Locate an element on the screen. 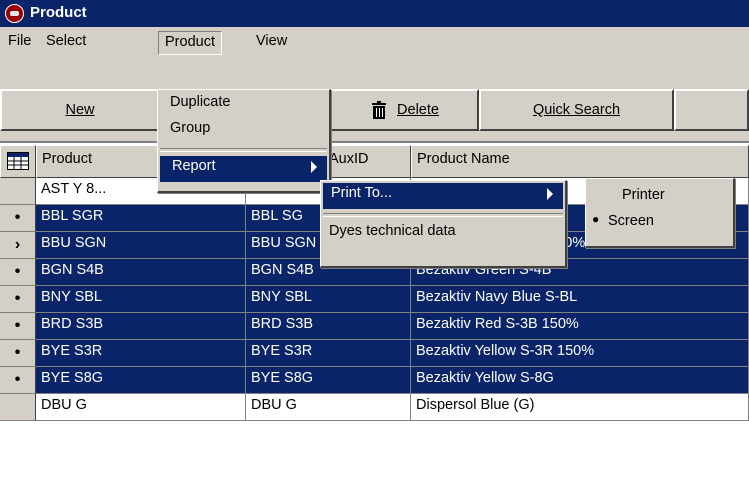  print-to-submenu: Printer ● Screen is located at coordinates (660, 213).